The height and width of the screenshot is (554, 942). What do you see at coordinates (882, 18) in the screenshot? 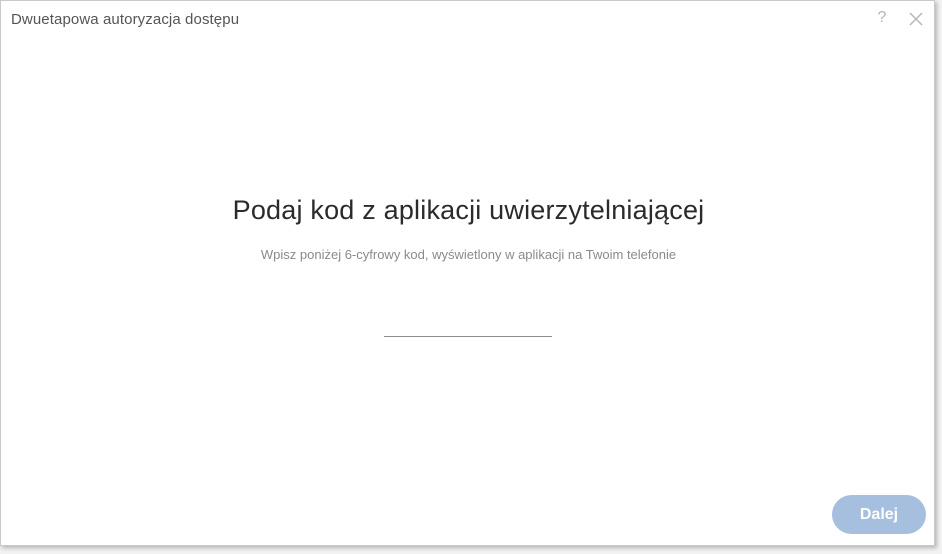
I see `help-icon: ?` at bounding box center [882, 18].